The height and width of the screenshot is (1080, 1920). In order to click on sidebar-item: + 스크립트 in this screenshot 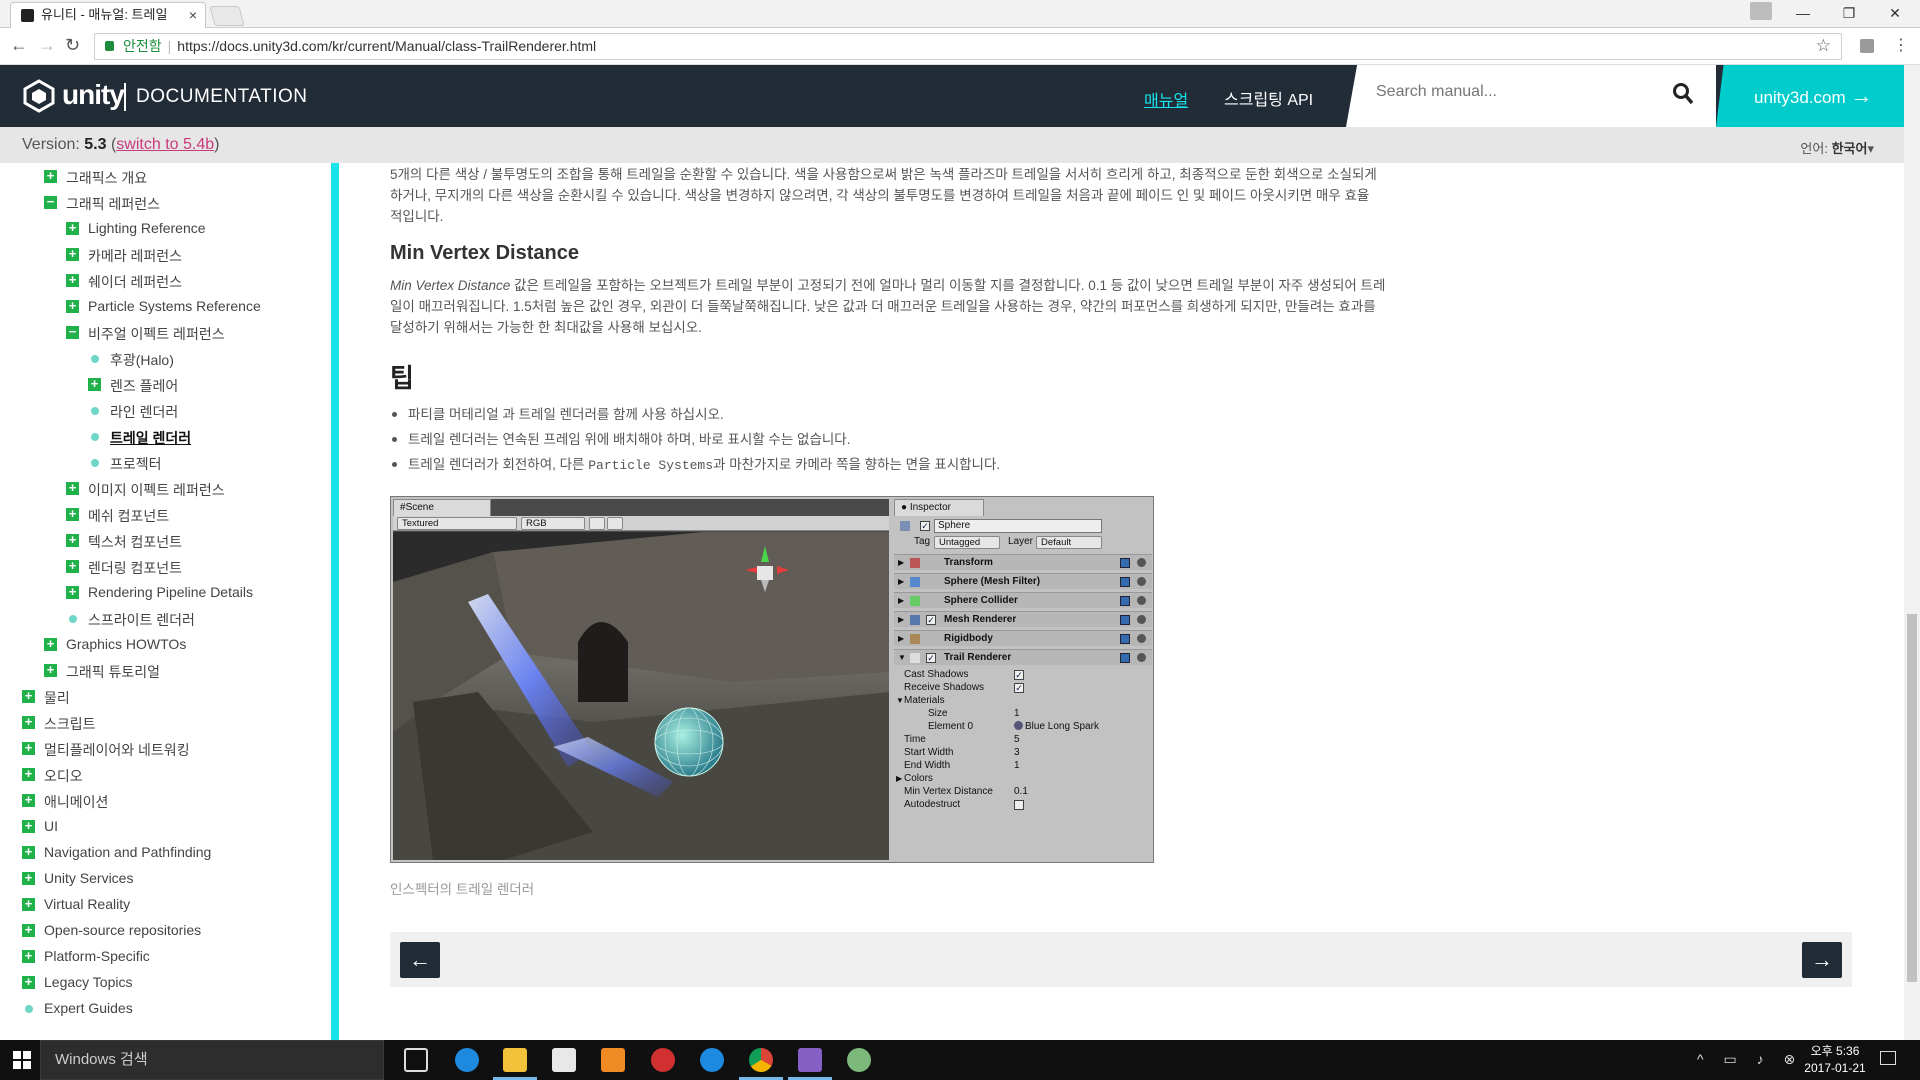, I will do `click(59, 724)`.